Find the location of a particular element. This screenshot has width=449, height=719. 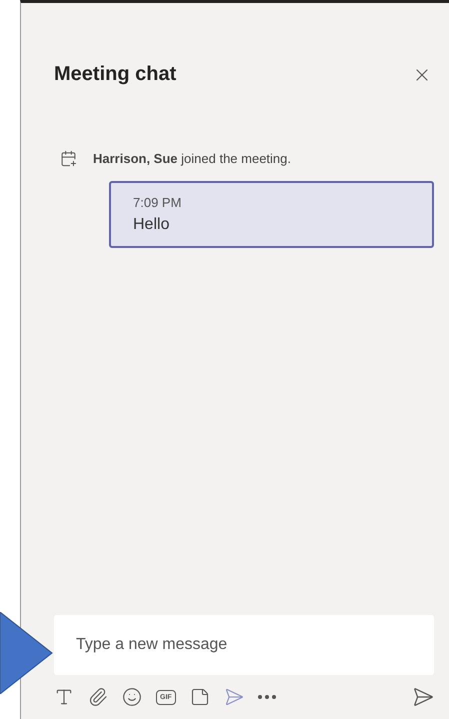

send-icon is located at coordinates (423, 697).